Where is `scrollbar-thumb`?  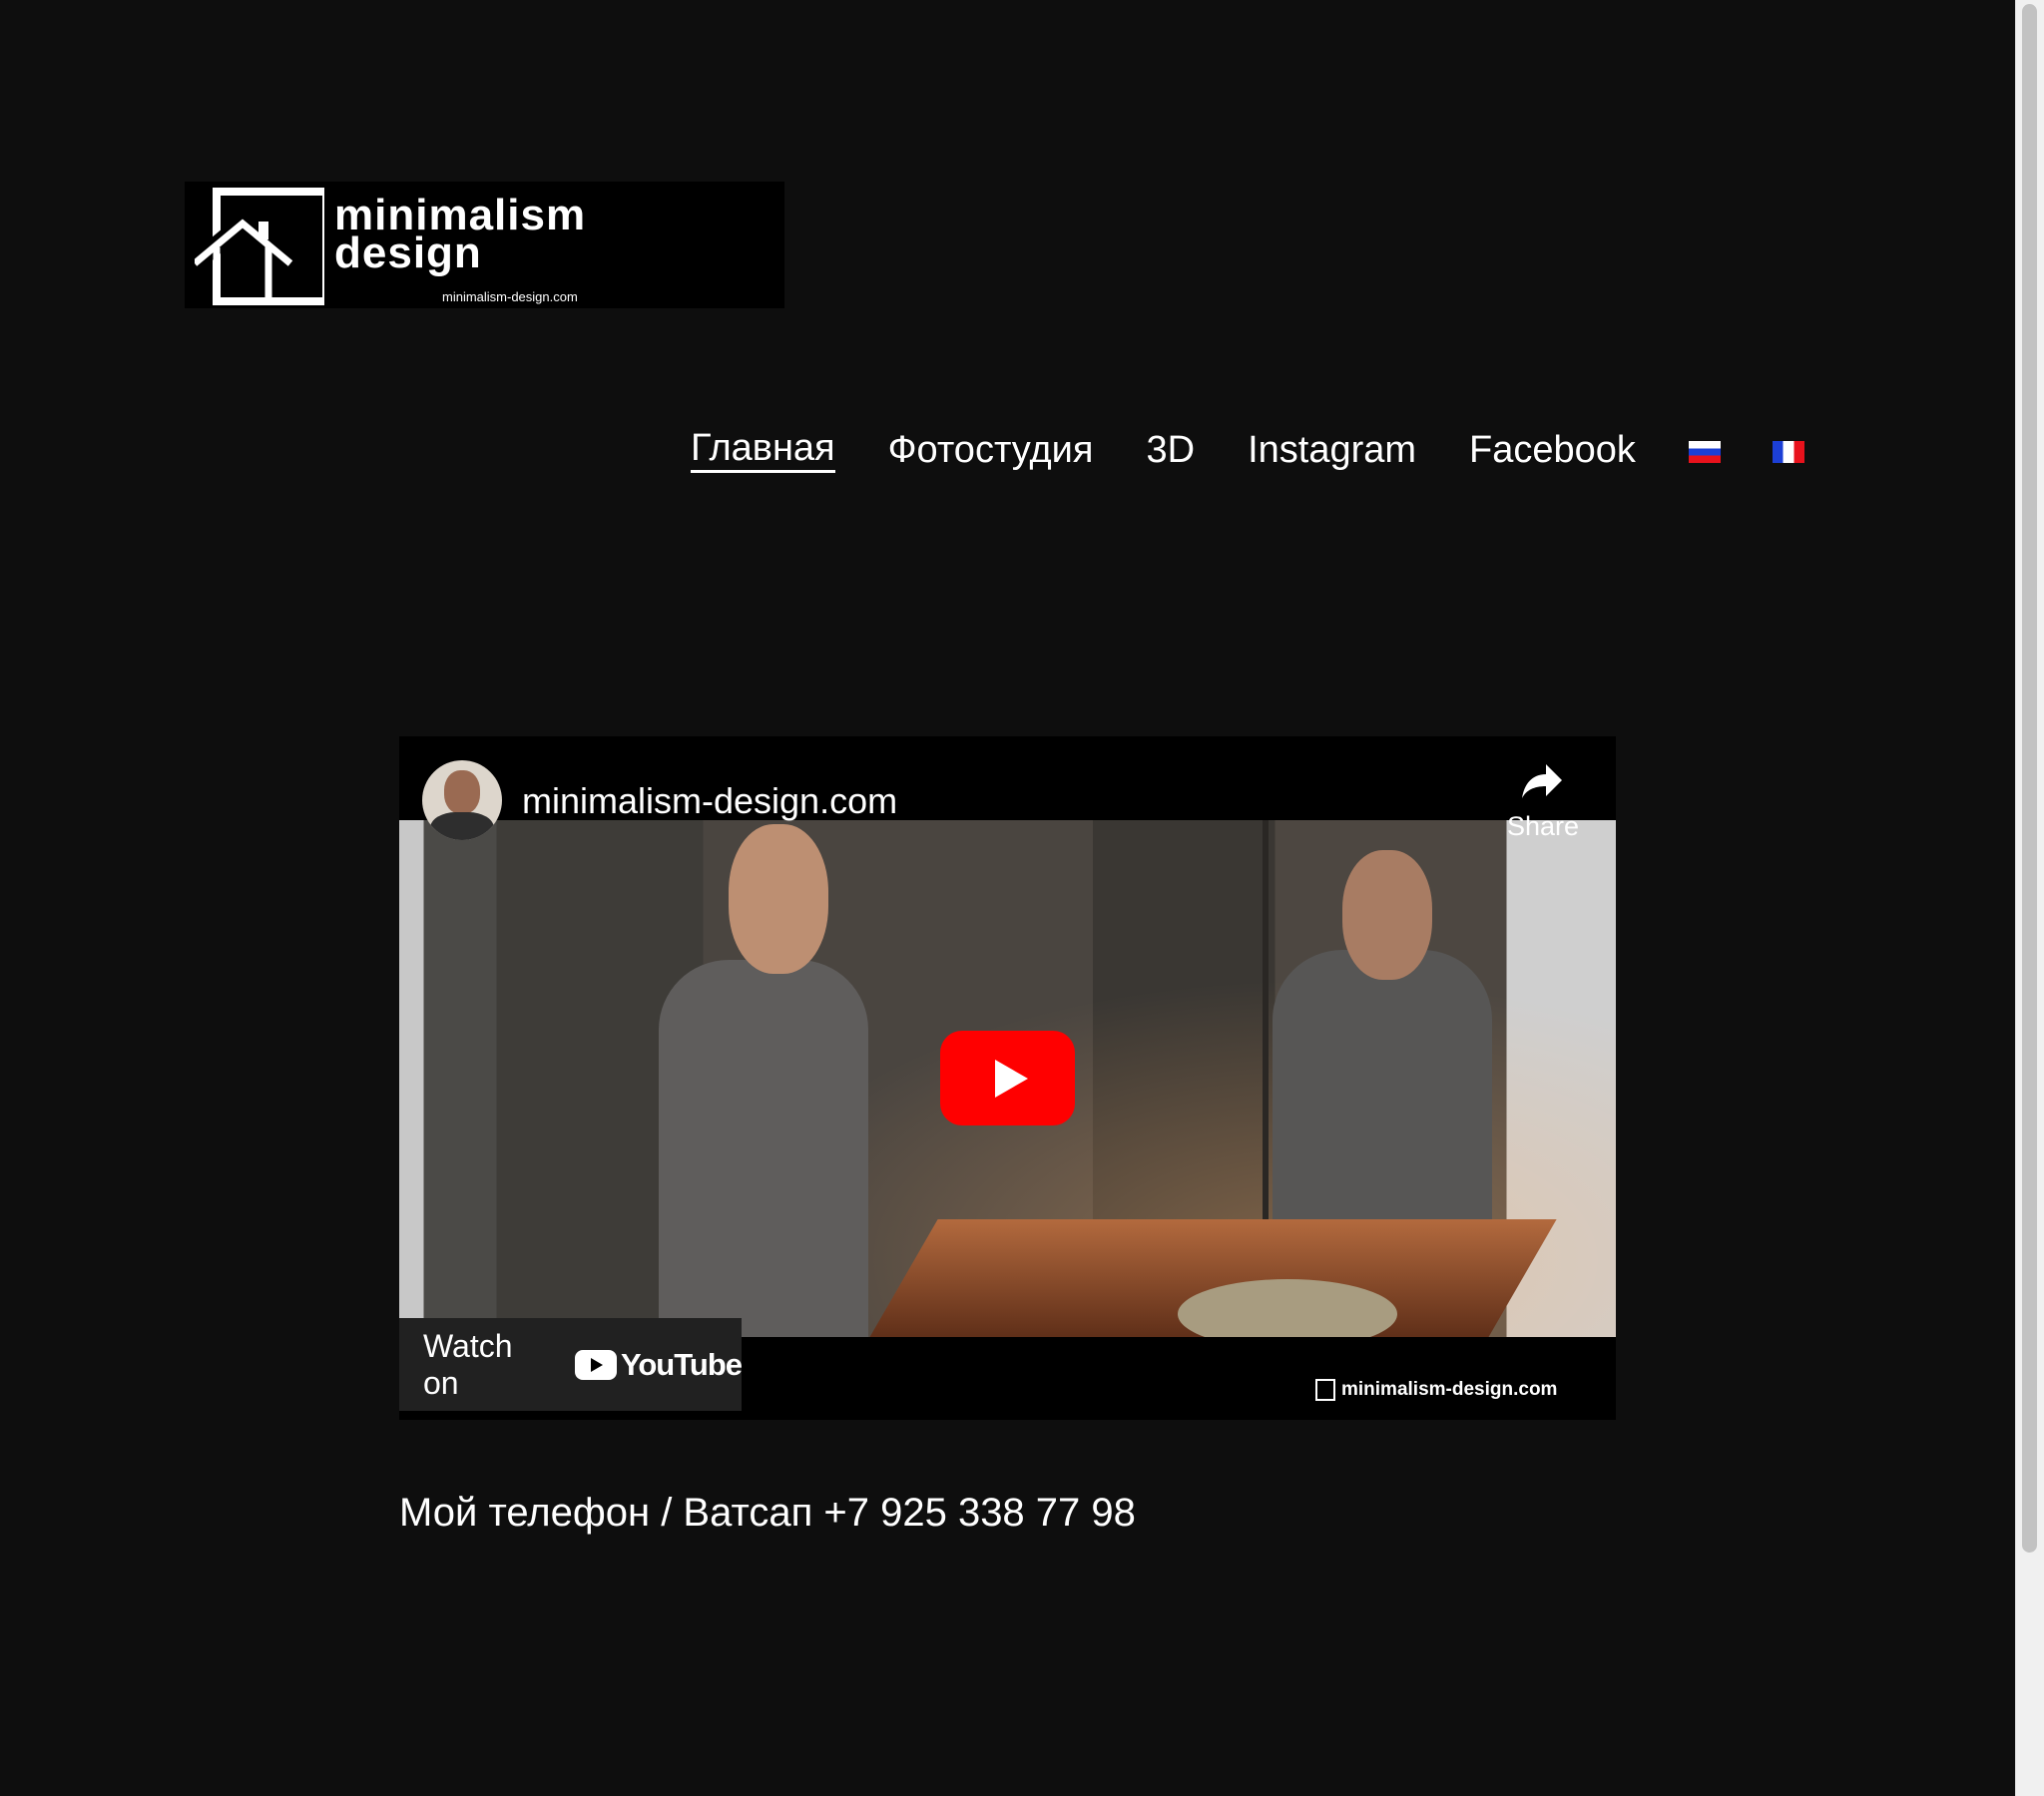 scrollbar-thumb is located at coordinates (2029, 778).